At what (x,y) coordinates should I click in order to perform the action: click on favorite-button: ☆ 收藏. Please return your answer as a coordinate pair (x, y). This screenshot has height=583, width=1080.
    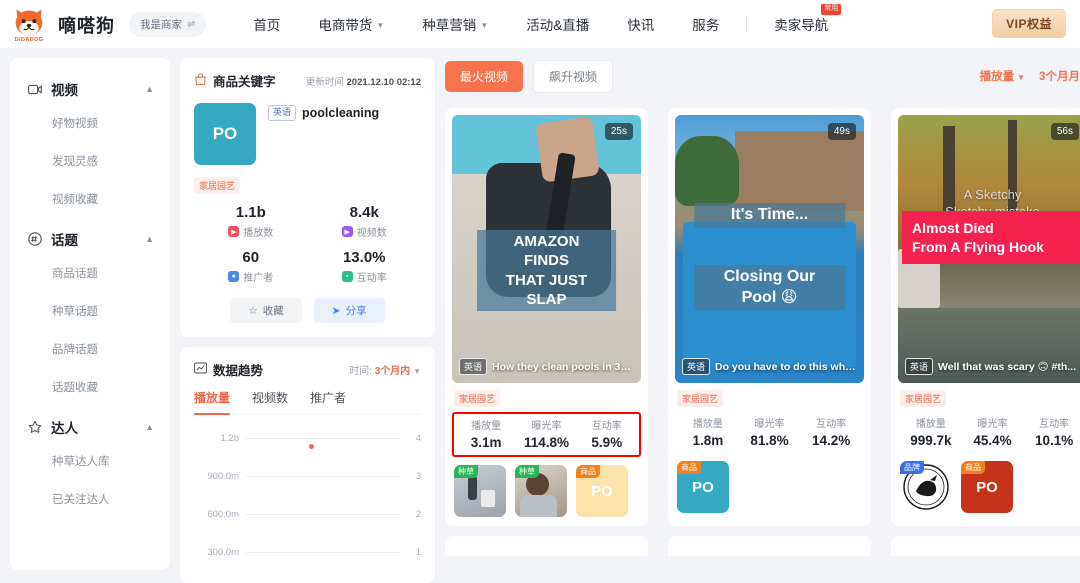
    Looking at the image, I should click on (266, 310).